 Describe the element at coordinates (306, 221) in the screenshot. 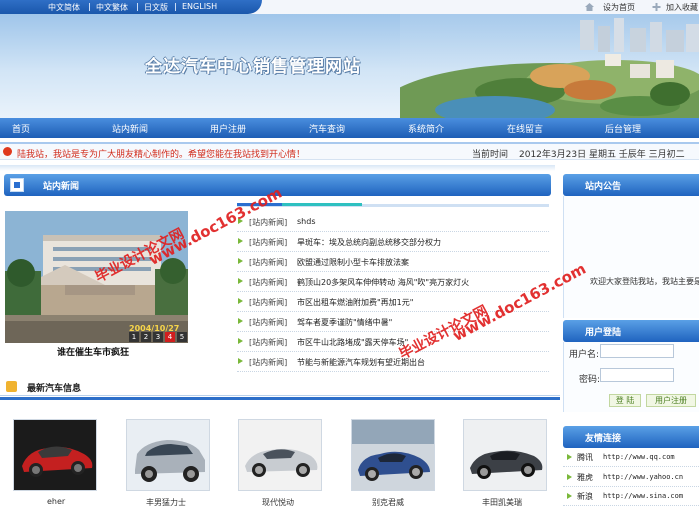

I see `news-title: shds` at that location.